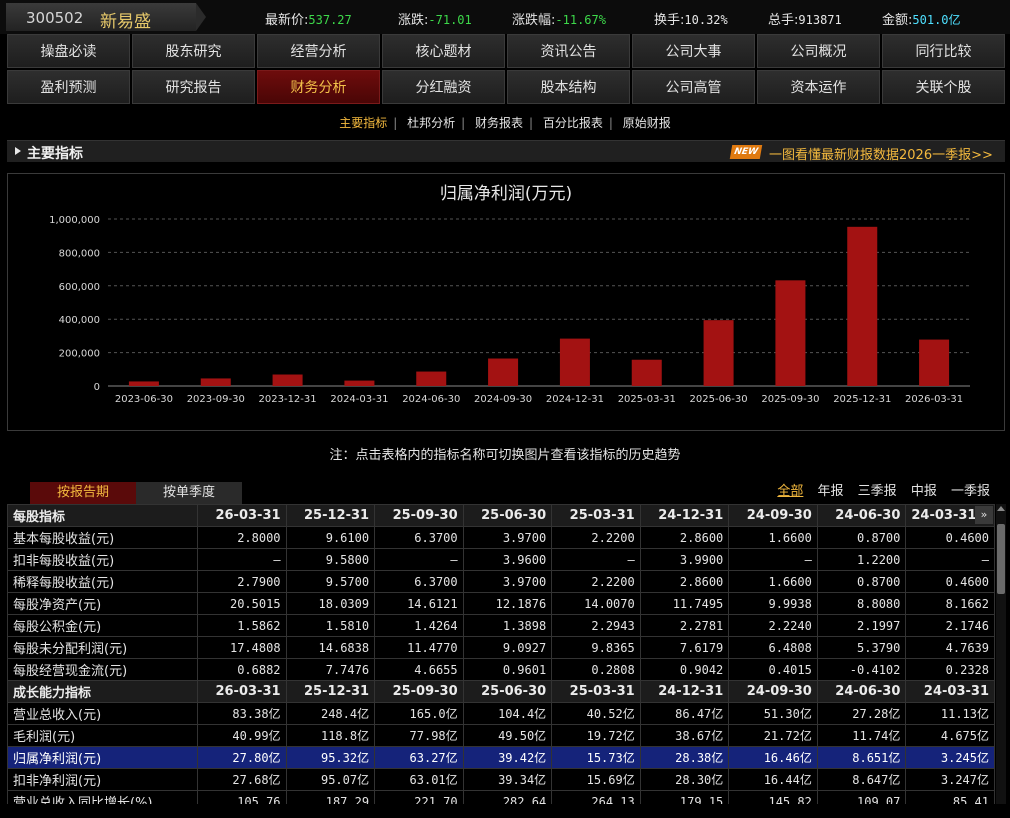  Describe the element at coordinates (693, 51) in the screenshot. I see `nav-item: 公司大事` at that location.